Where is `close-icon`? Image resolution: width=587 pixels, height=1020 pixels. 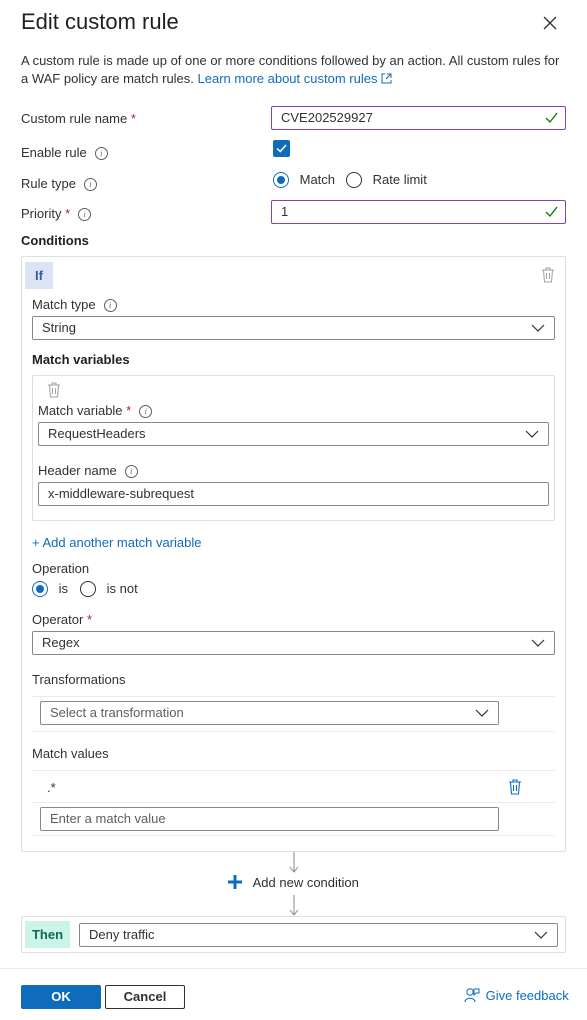
close-icon is located at coordinates (550, 23).